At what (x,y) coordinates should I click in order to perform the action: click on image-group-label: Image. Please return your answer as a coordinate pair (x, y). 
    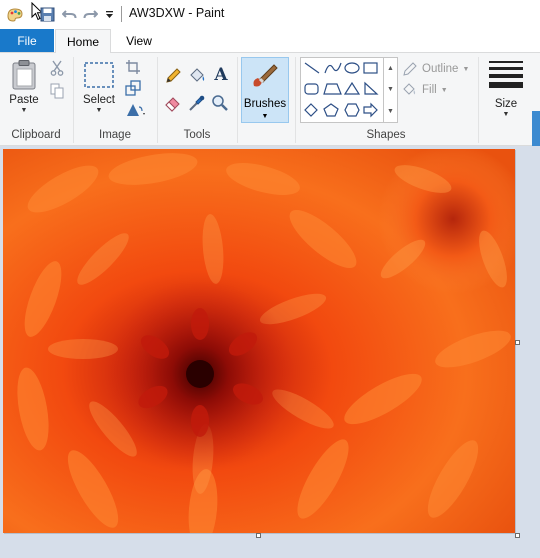
    Looking at the image, I should click on (115, 135).